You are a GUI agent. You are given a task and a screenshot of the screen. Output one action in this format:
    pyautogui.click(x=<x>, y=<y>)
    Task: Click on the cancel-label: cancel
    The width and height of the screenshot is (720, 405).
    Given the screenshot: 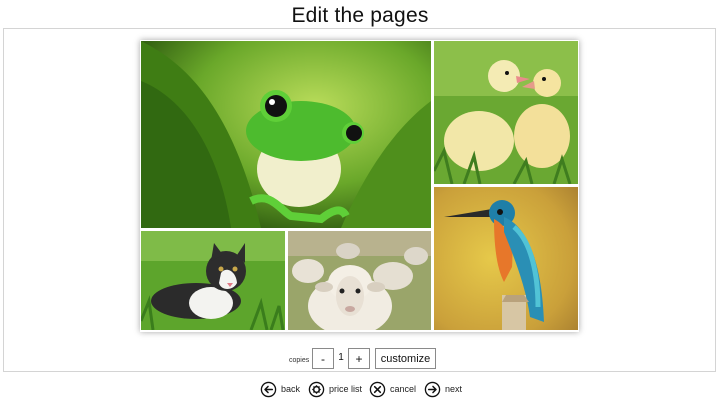 What is the action you would take?
    pyautogui.click(x=403, y=389)
    